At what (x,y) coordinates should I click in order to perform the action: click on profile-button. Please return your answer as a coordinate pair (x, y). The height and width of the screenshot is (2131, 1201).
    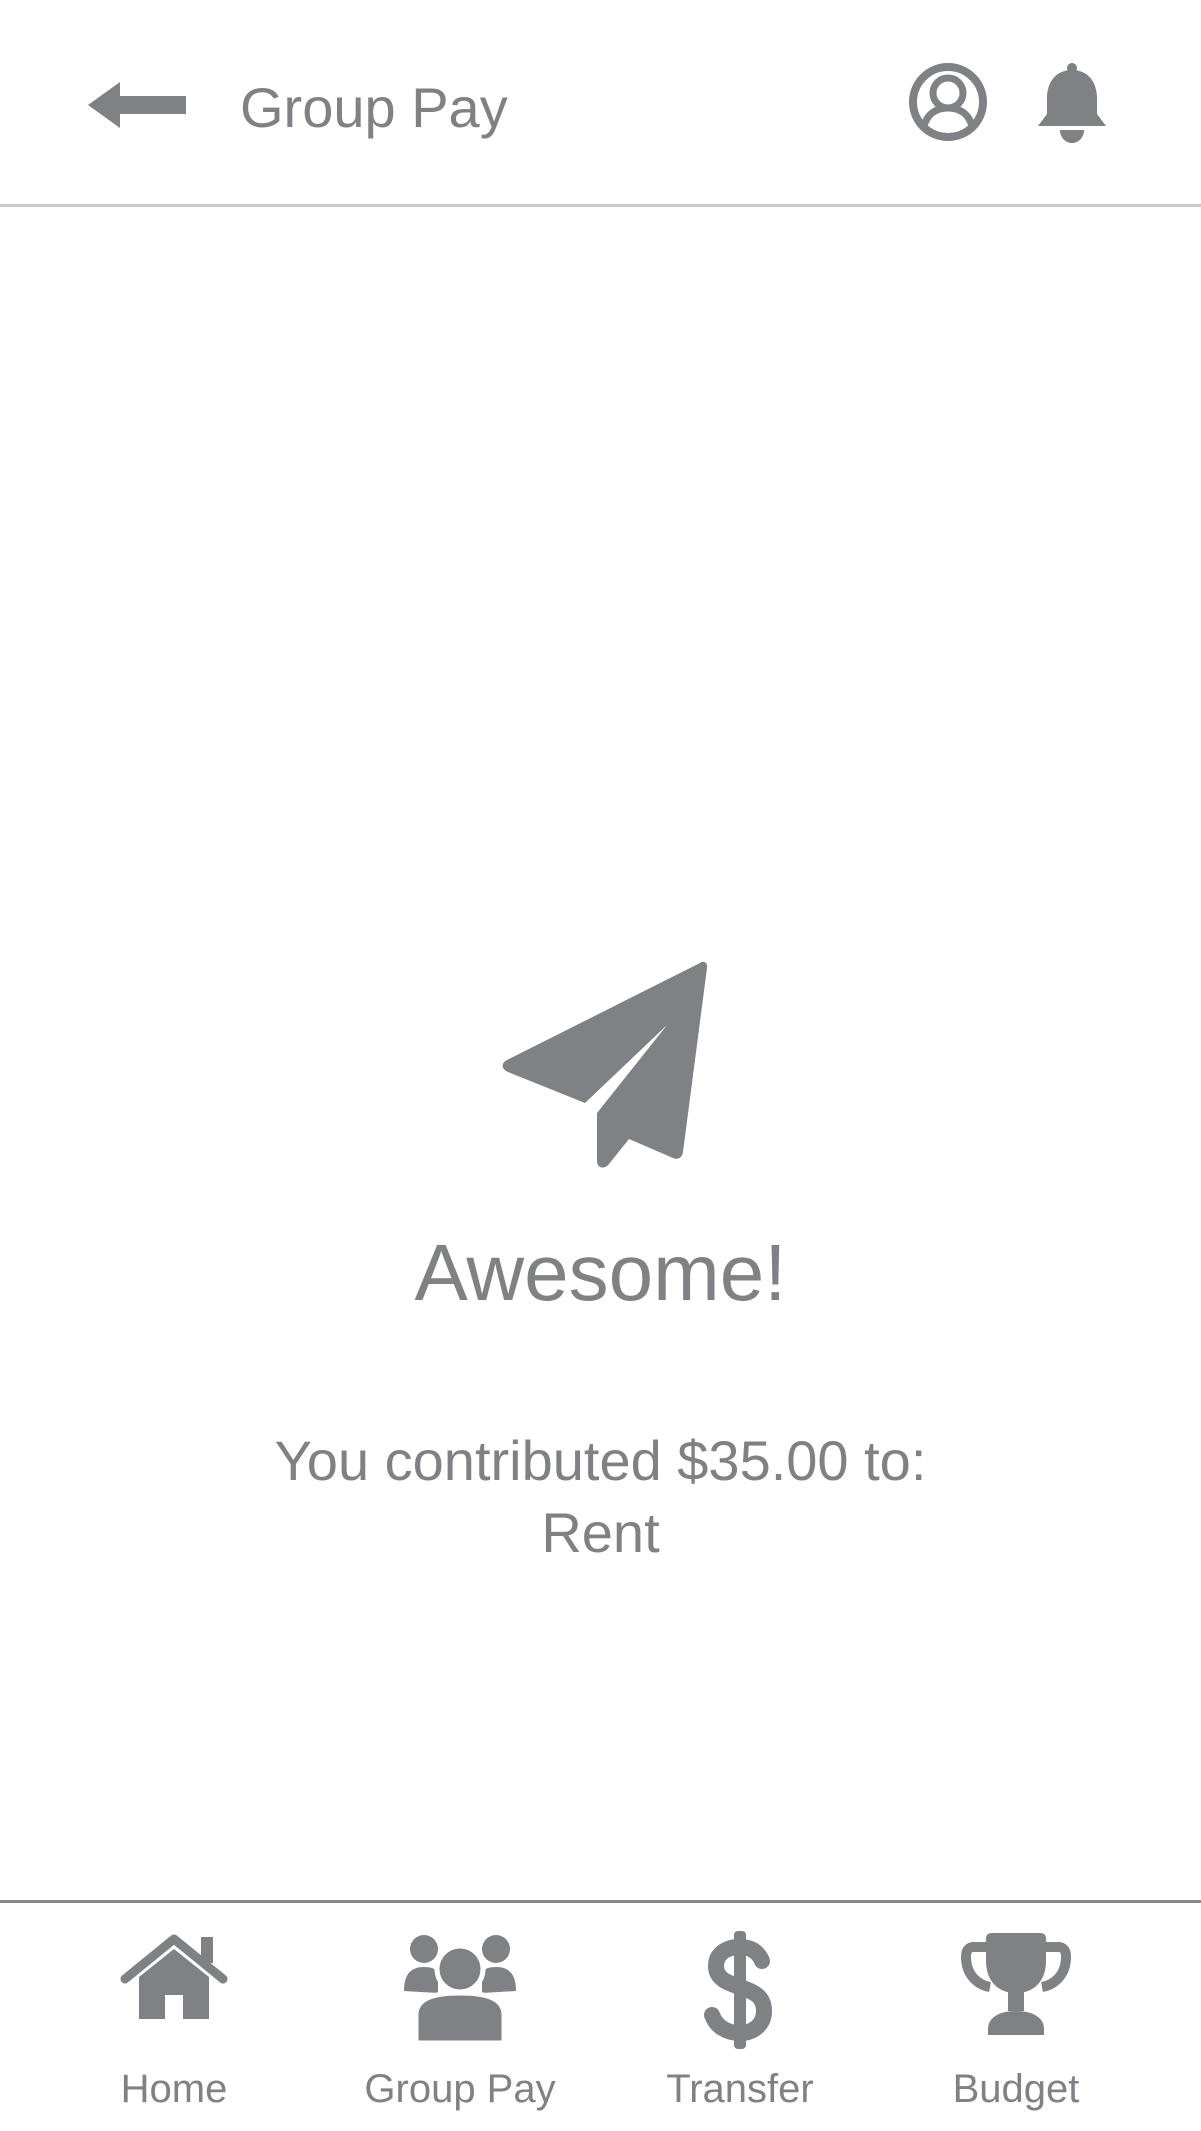
    Looking at the image, I should click on (948, 102).